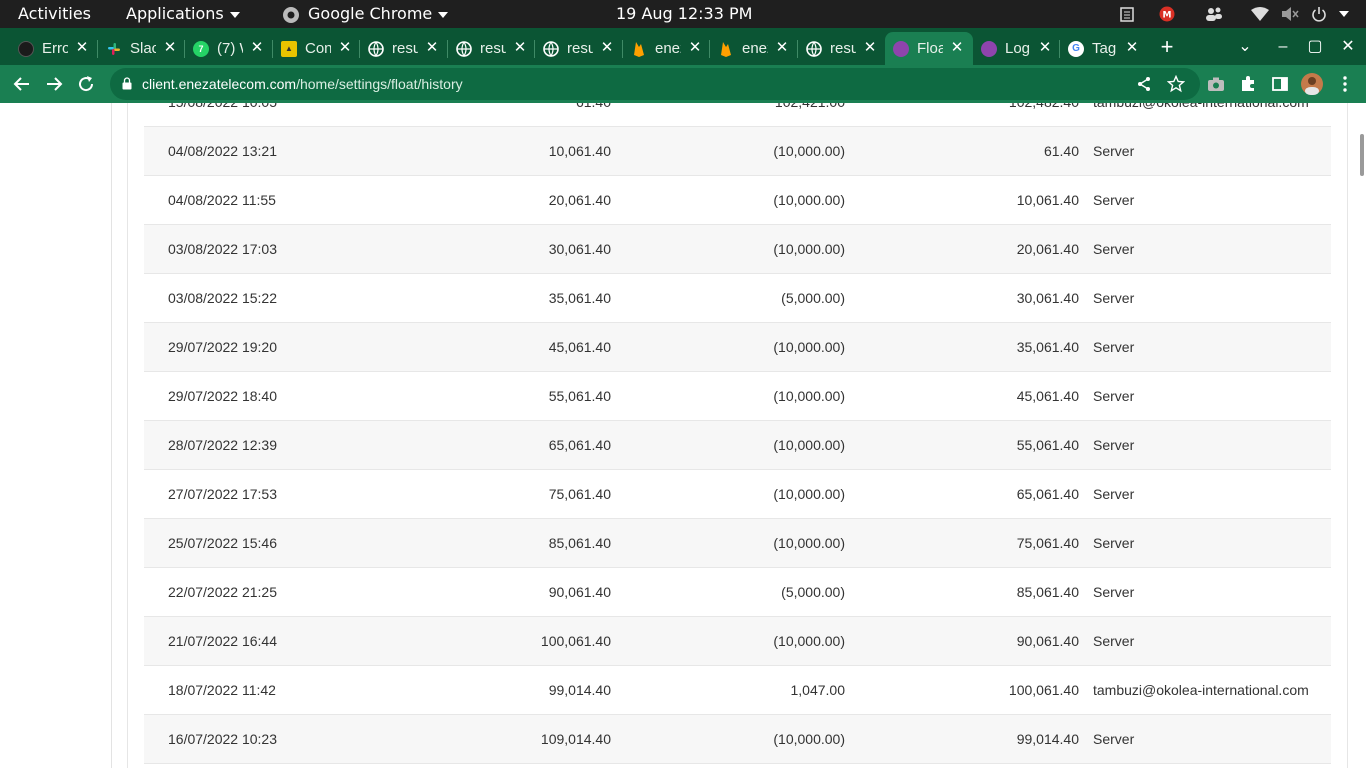 This screenshot has height=768, width=1366. What do you see at coordinates (201, 48) in the screenshot?
I see `whatsapp-icon: 7` at bounding box center [201, 48].